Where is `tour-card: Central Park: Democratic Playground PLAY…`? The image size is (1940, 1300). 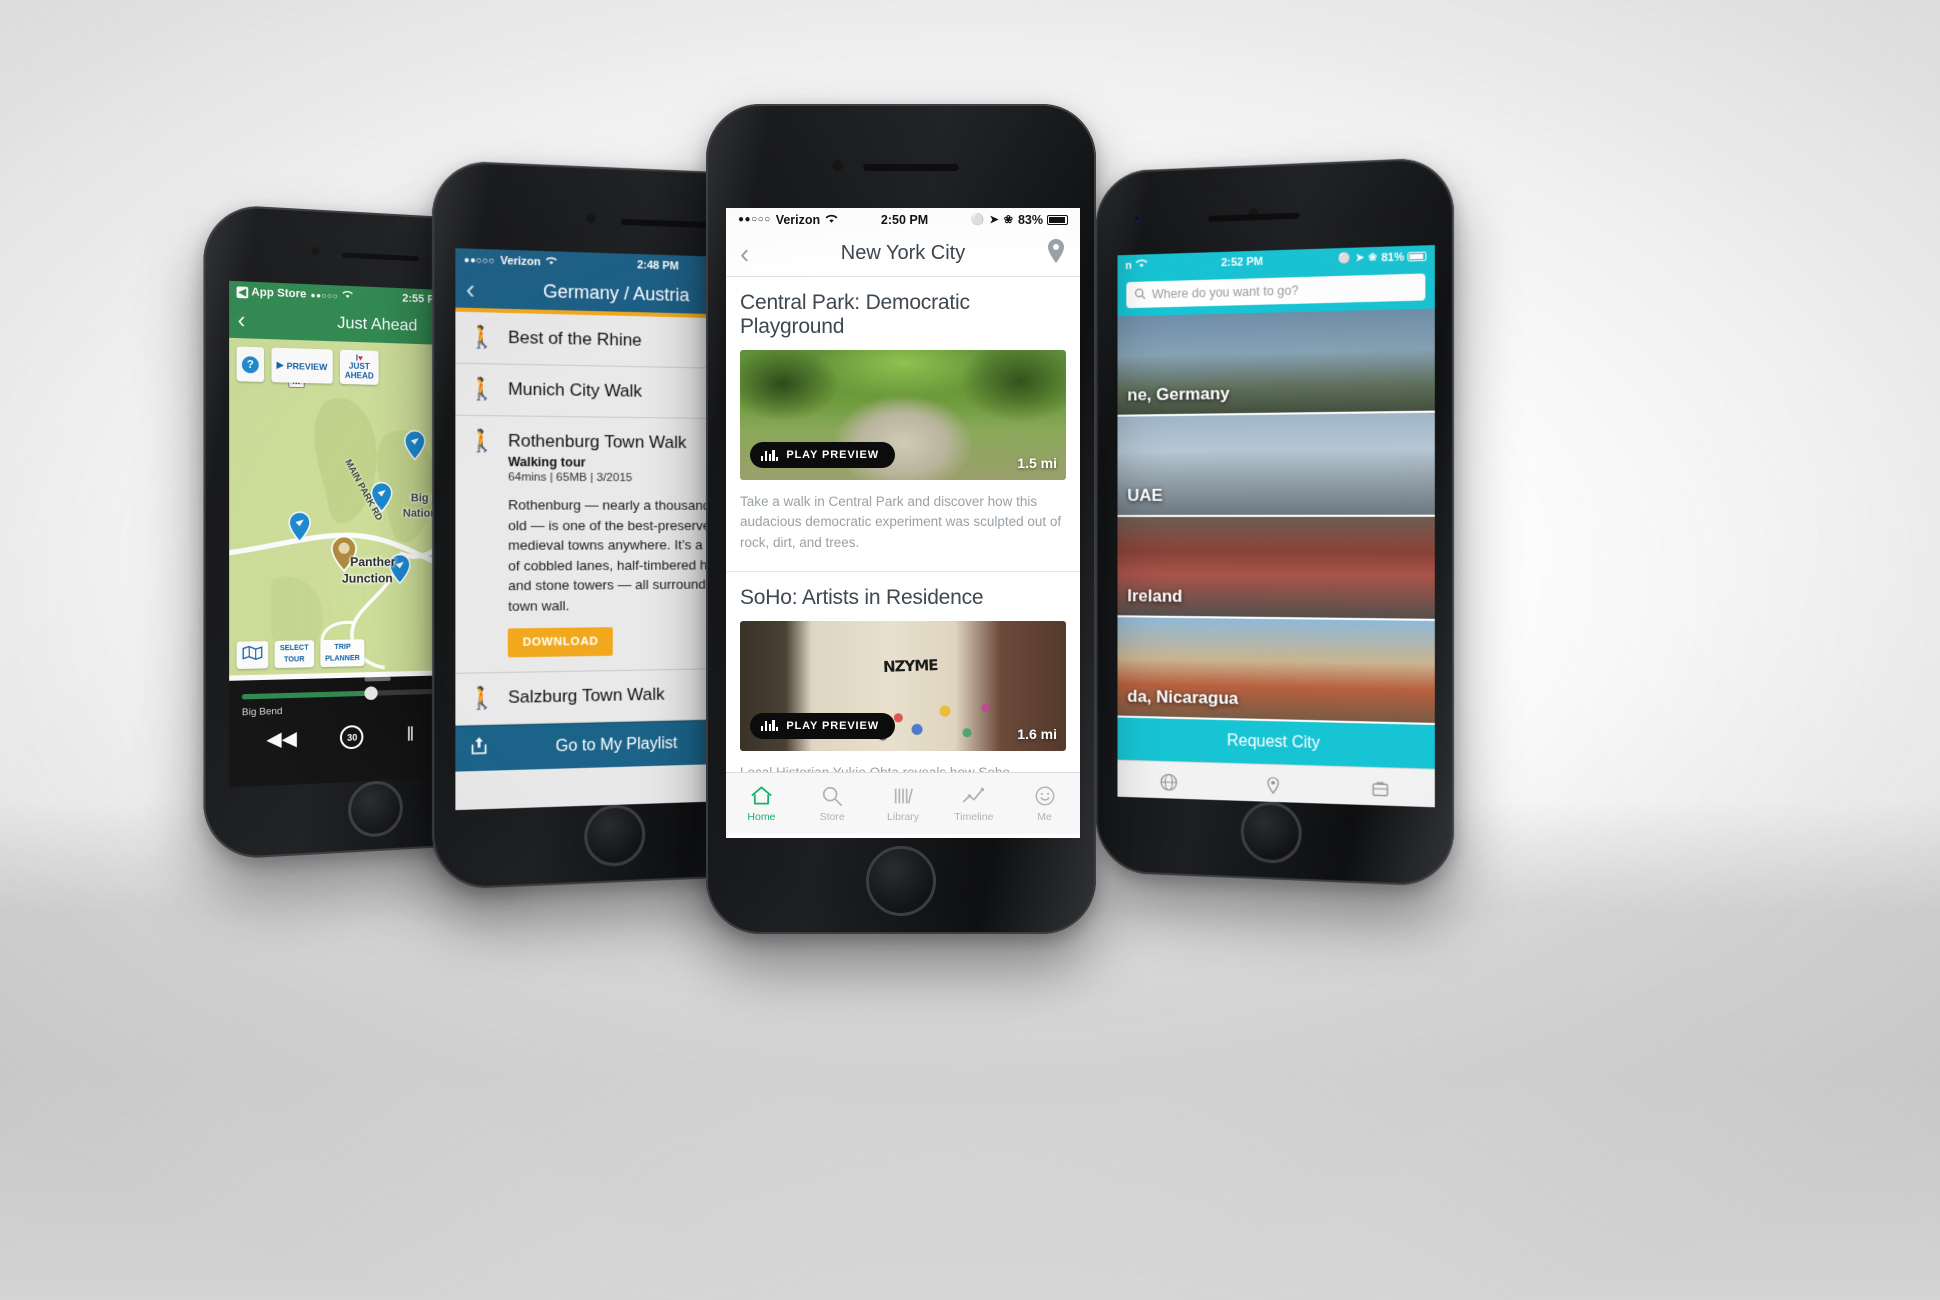 tour-card: Central Park: Democratic Playground PLAY… is located at coordinates (903, 424).